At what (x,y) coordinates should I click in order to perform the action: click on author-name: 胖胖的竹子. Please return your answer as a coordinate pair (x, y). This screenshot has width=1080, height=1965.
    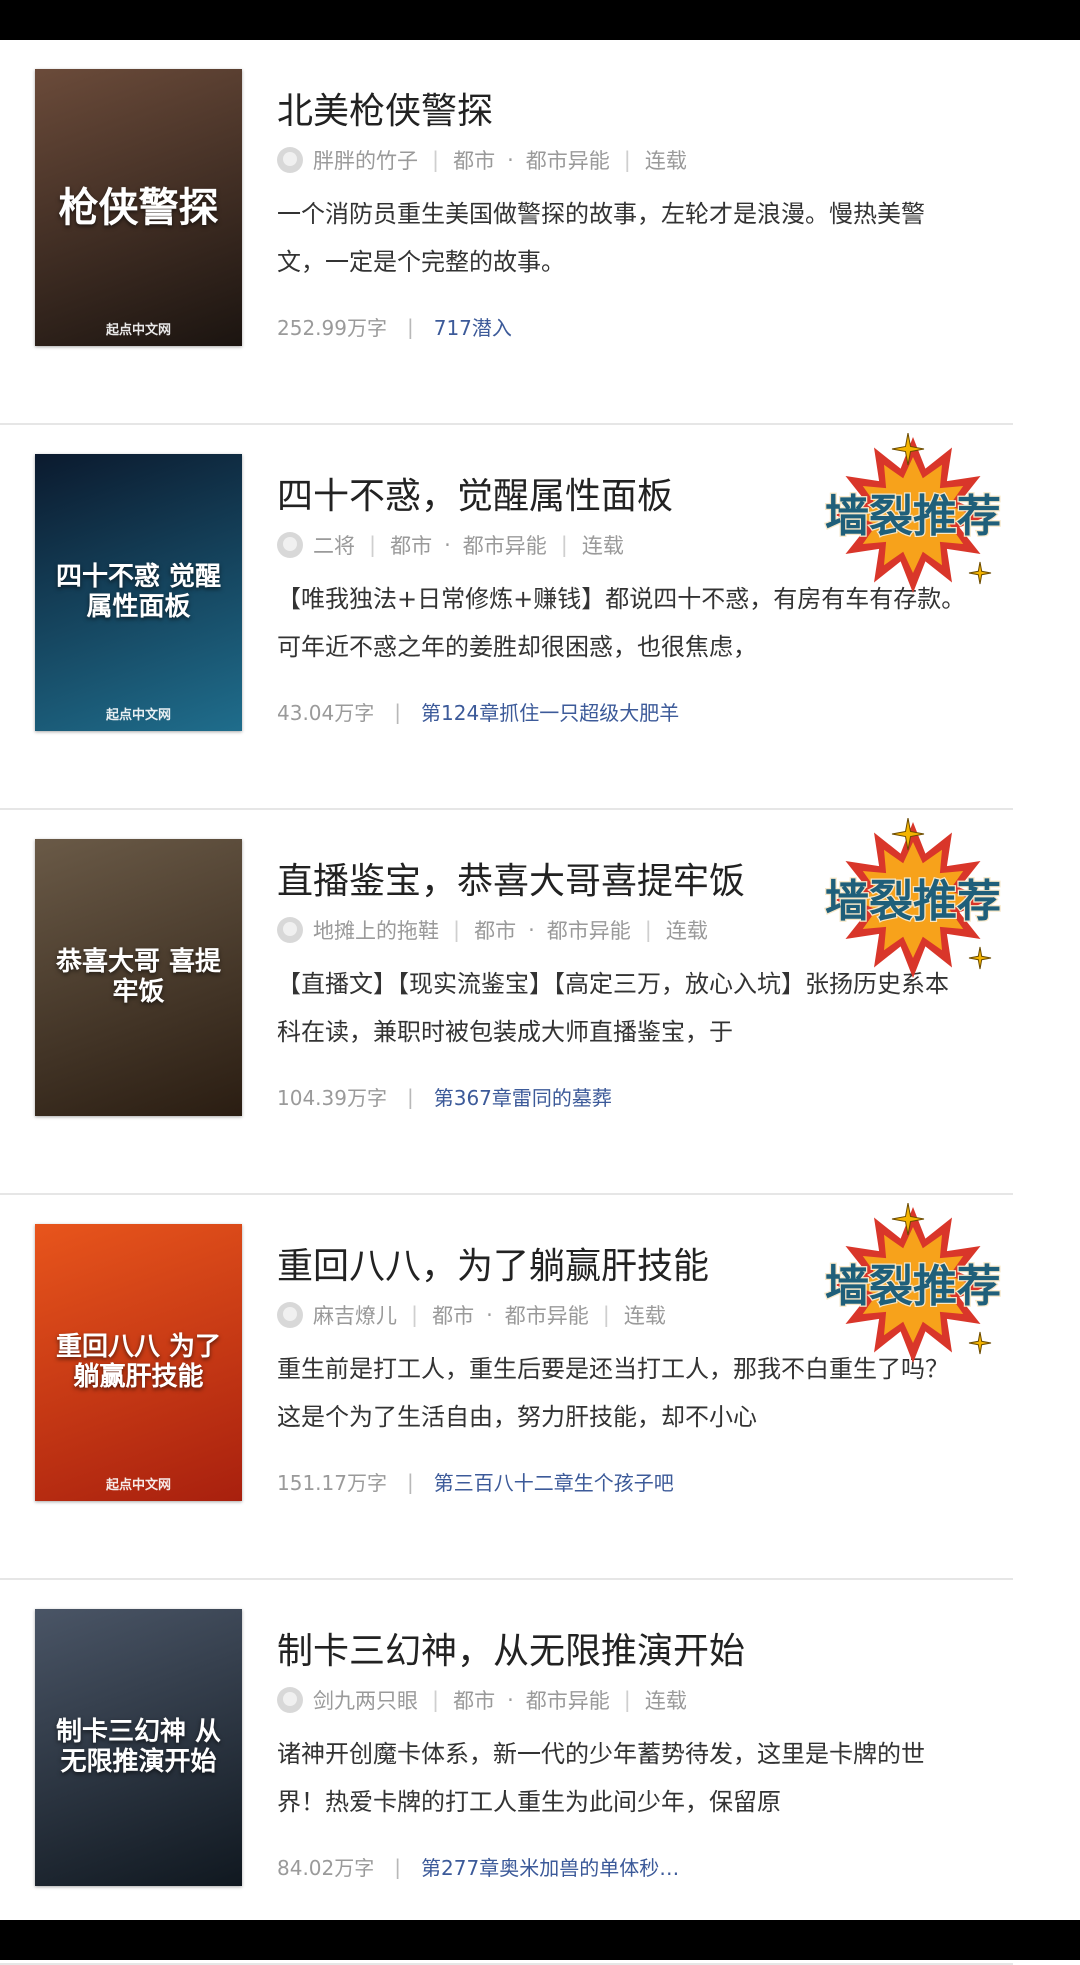
    Looking at the image, I should click on (365, 160).